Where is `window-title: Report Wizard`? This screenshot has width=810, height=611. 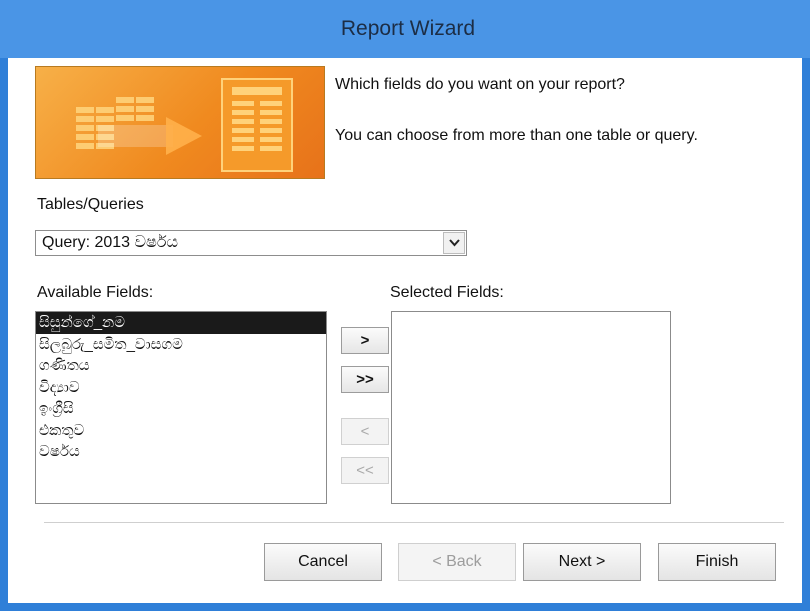 window-title: Report Wizard is located at coordinates (408, 28).